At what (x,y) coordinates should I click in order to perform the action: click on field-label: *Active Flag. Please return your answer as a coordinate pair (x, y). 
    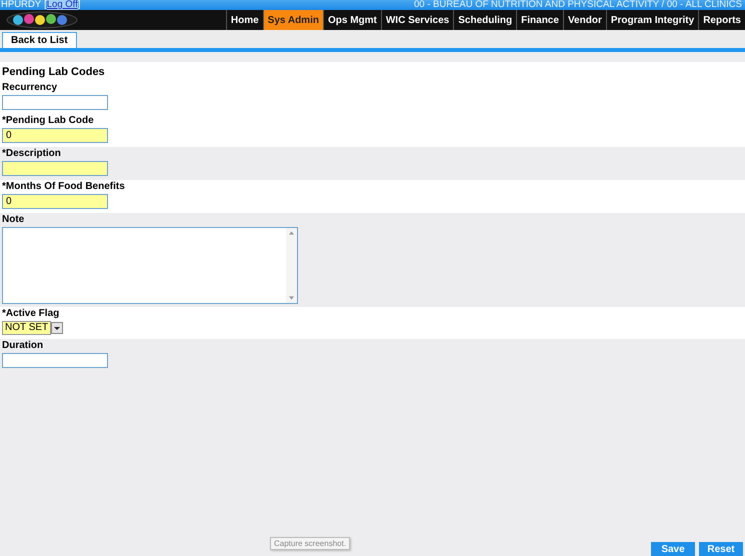
    Looking at the image, I should click on (31, 314).